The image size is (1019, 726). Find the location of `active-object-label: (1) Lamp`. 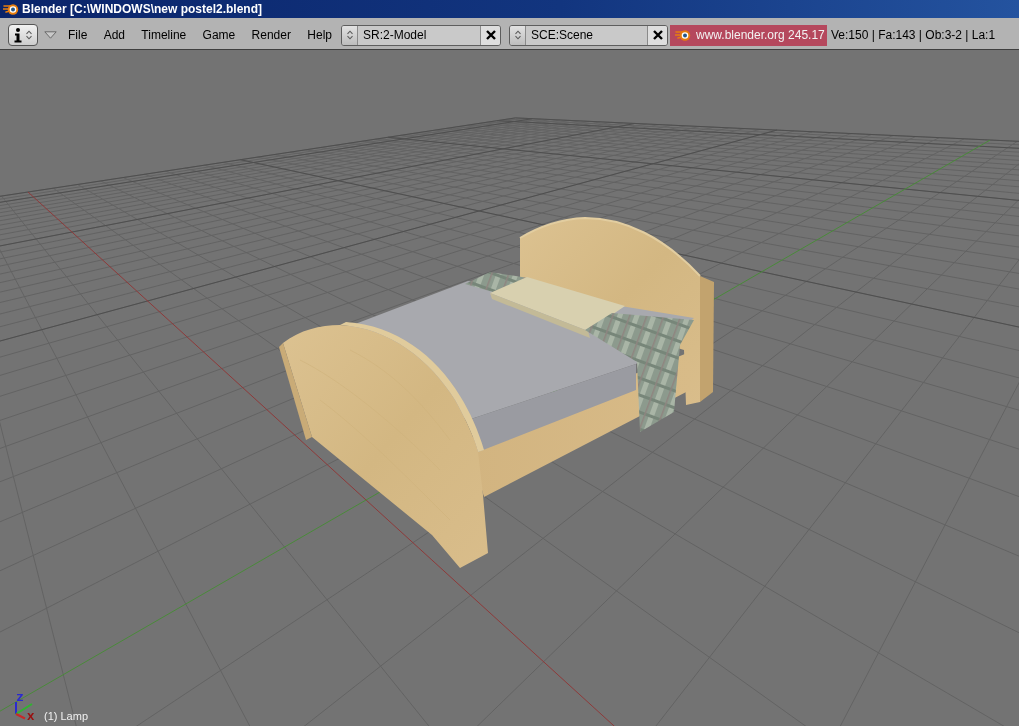

active-object-label: (1) Lamp is located at coordinates (66, 716).